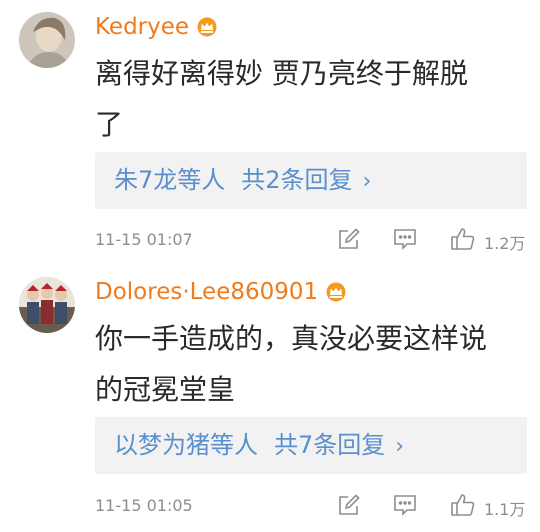  What do you see at coordinates (281, 73) in the screenshot?
I see `comment-text-line: 离得好离得妙 贾乃亮终于解脱` at bounding box center [281, 73].